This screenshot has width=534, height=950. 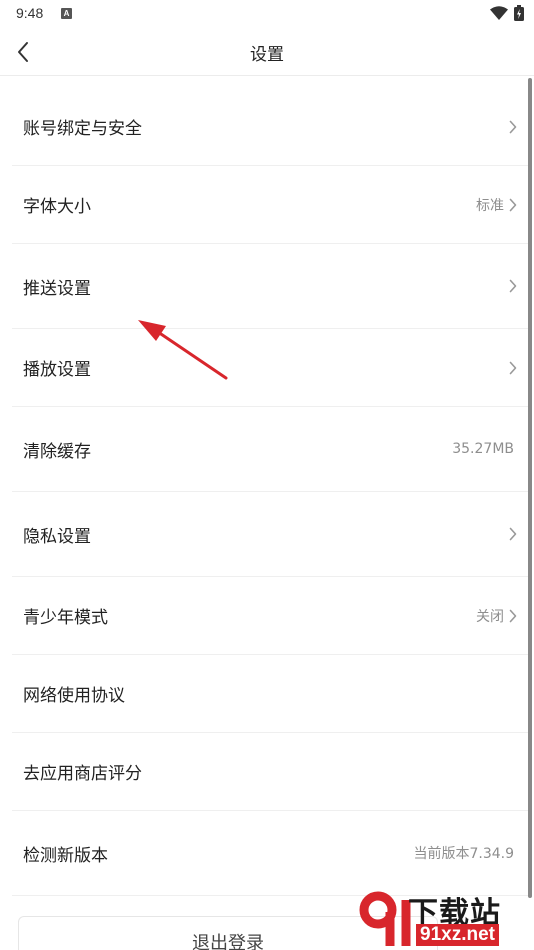 What do you see at coordinates (74, 696) in the screenshot?
I see `settings-item-label: 网络使用协议` at bounding box center [74, 696].